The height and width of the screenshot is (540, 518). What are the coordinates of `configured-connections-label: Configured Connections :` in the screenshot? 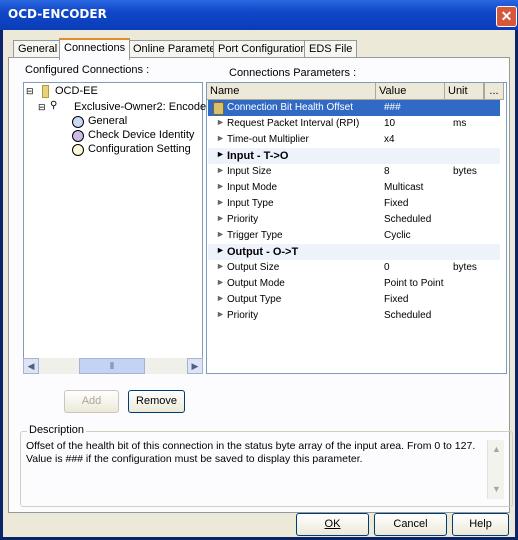 It's located at (87, 70).